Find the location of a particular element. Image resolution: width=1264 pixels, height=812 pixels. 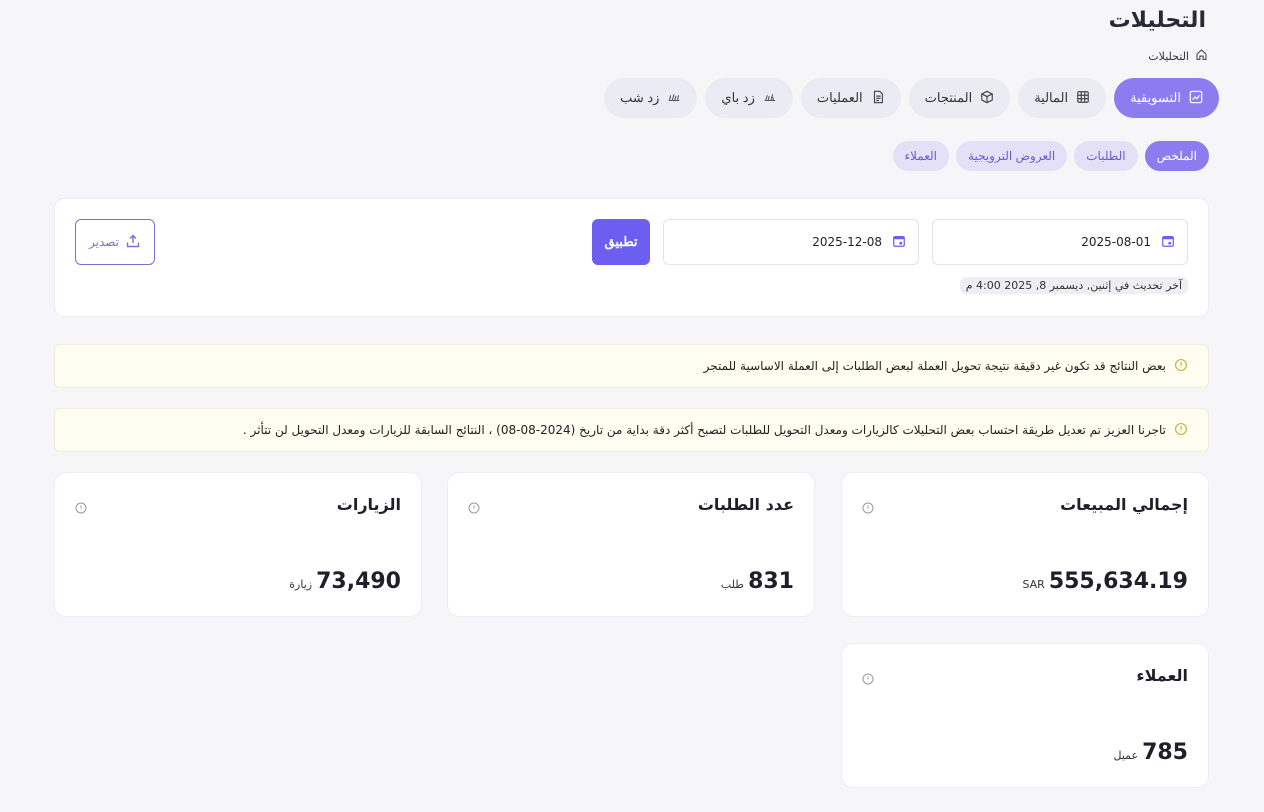

tab-finance: المالية is located at coordinates (1062, 98).